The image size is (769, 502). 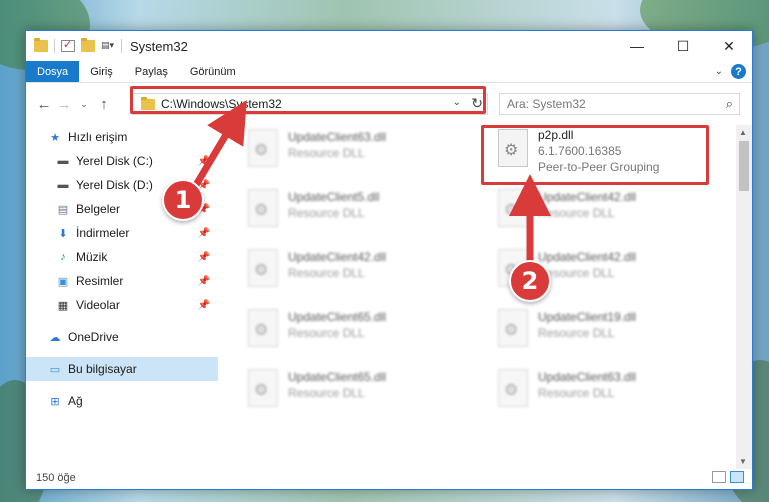 What do you see at coordinates (55, 369) in the screenshot?
I see `computer-icon: ▭` at bounding box center [55, 369].